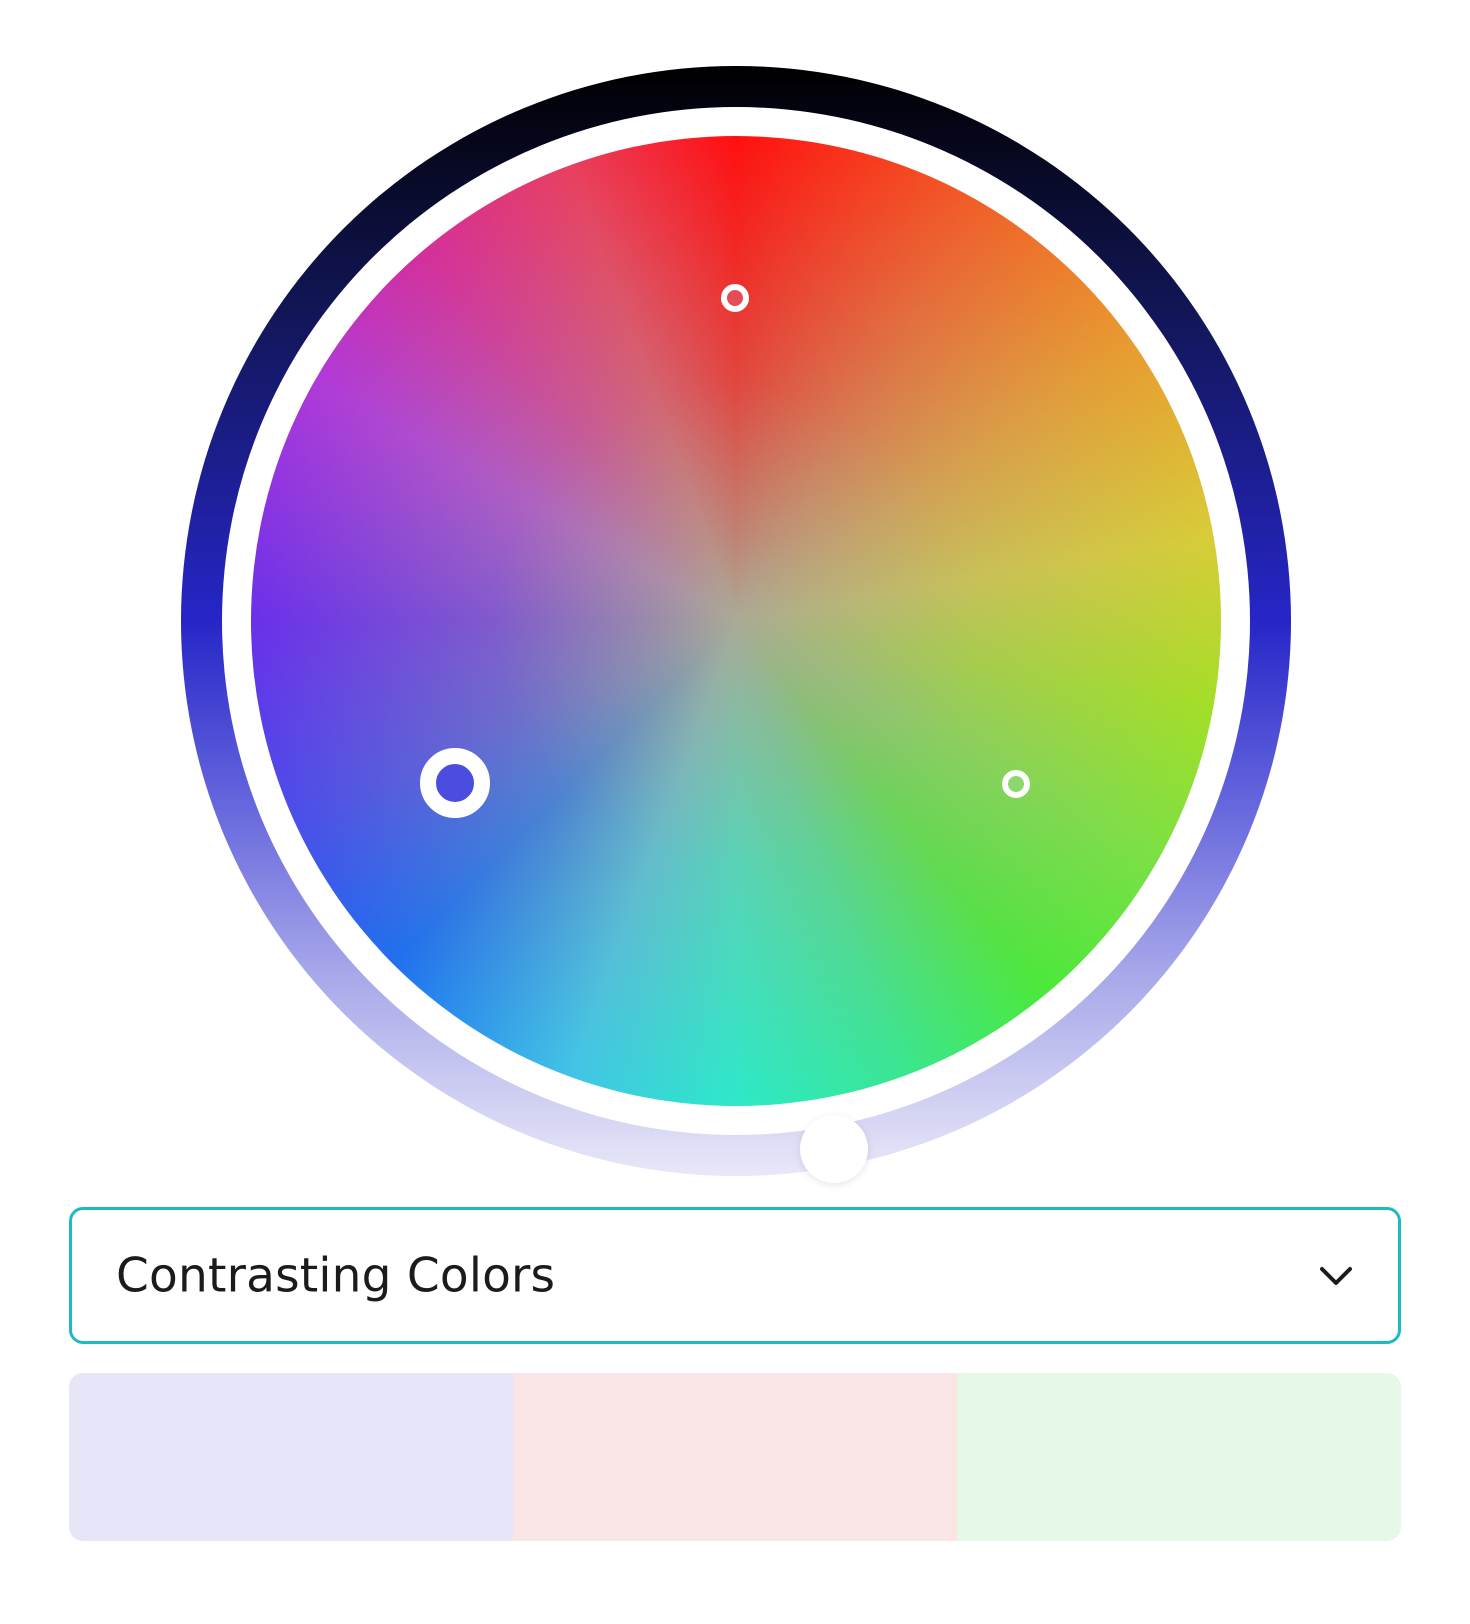  I want to click on color-swatch-row, so click(735, 1457).